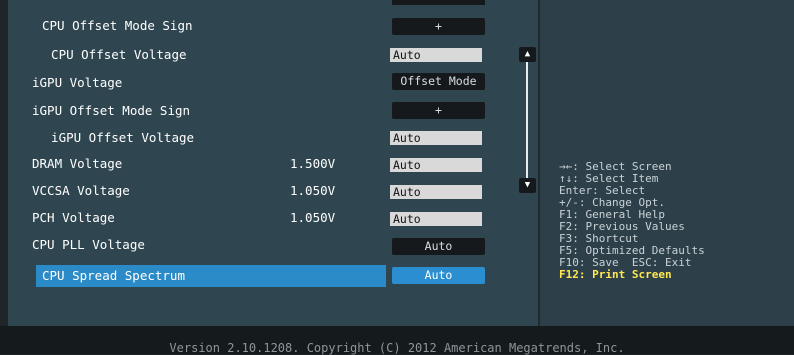 The image size is (794, 355). What do you see at coordinates (211, 276) in the screenshot?
I see `setting-row-cpu-spread-spectrum: CPU Spread Spectrum` at bounding box center [211, 276].